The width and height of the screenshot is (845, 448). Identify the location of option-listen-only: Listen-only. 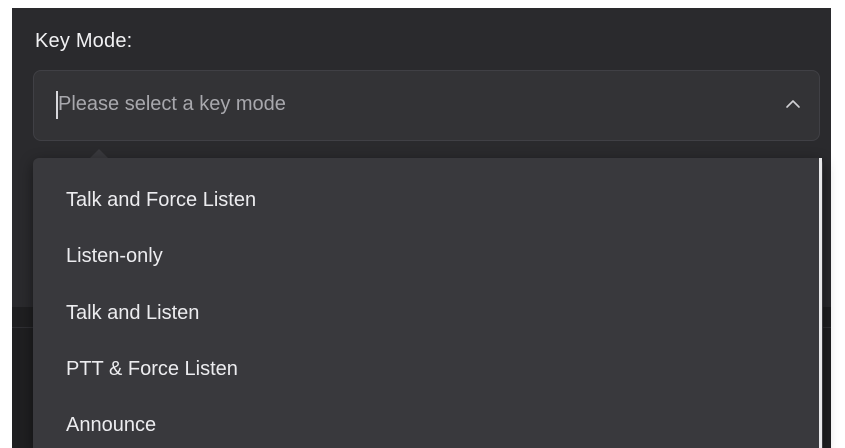
(424, 256).